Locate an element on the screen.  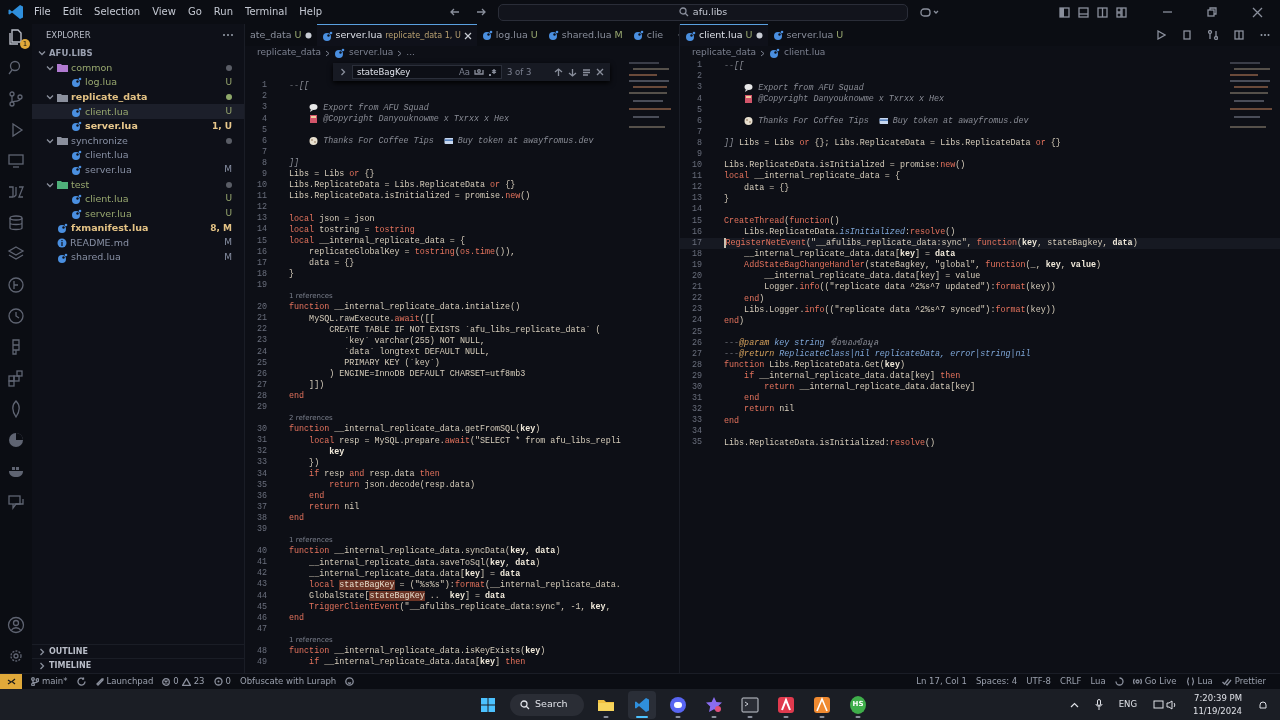
tree-item: test is located at coordinates (138, 184).